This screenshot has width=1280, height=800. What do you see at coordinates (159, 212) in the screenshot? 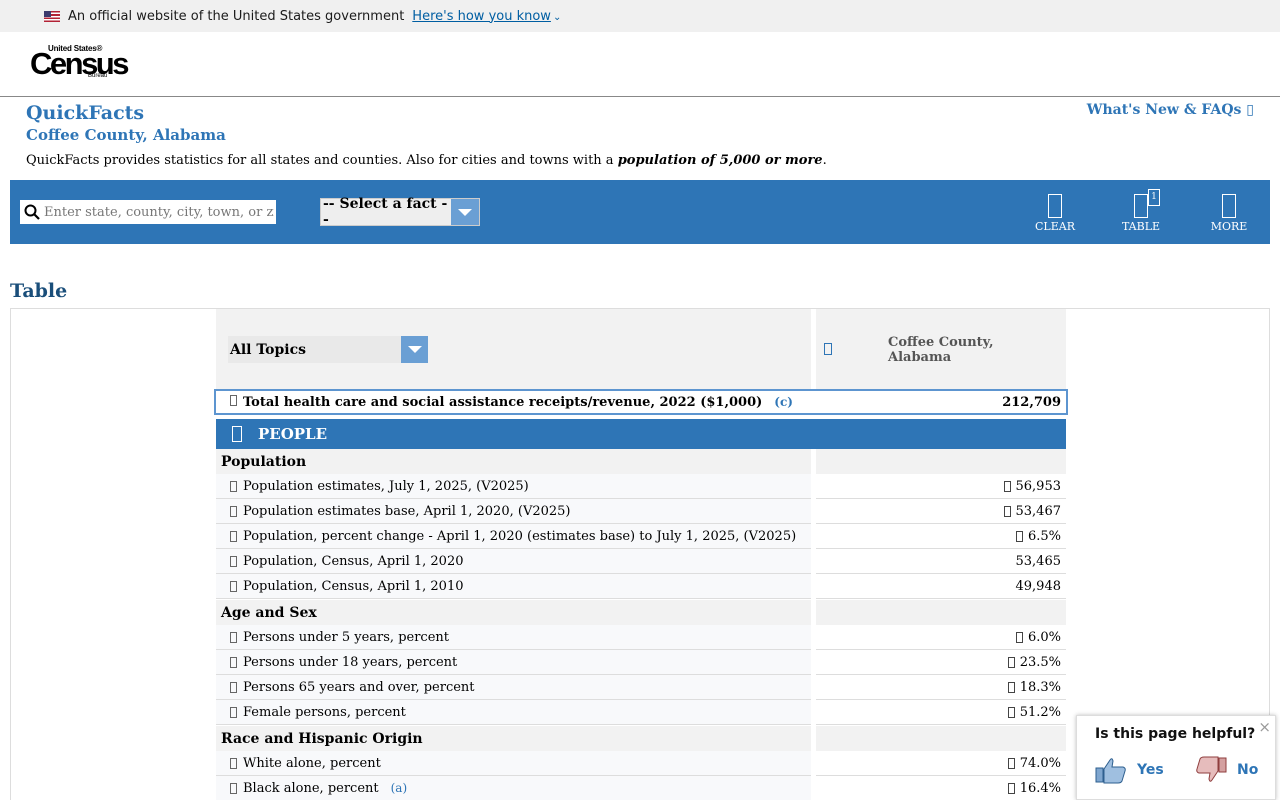
I see `search-input` at bounding box center [159, 212].